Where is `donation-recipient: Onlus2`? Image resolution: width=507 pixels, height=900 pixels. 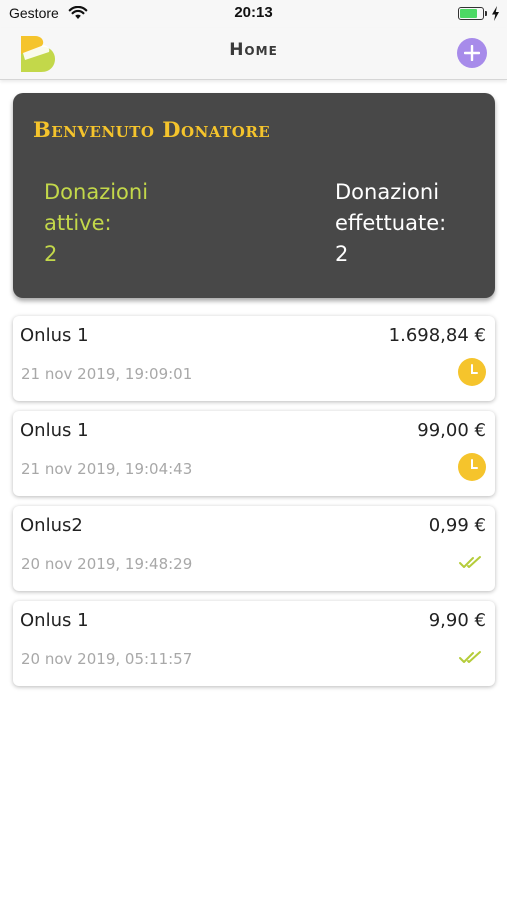 donation-recipient: Onlus2 is located at coordinates (51, 525).